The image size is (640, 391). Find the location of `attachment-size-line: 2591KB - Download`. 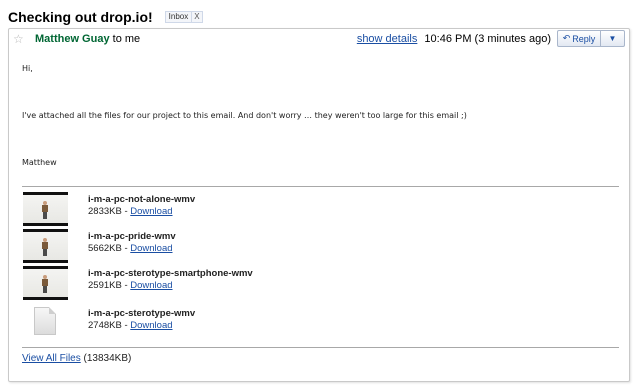

attachment-size-line: 2591KB - Download is located at coordinates (130, 285).